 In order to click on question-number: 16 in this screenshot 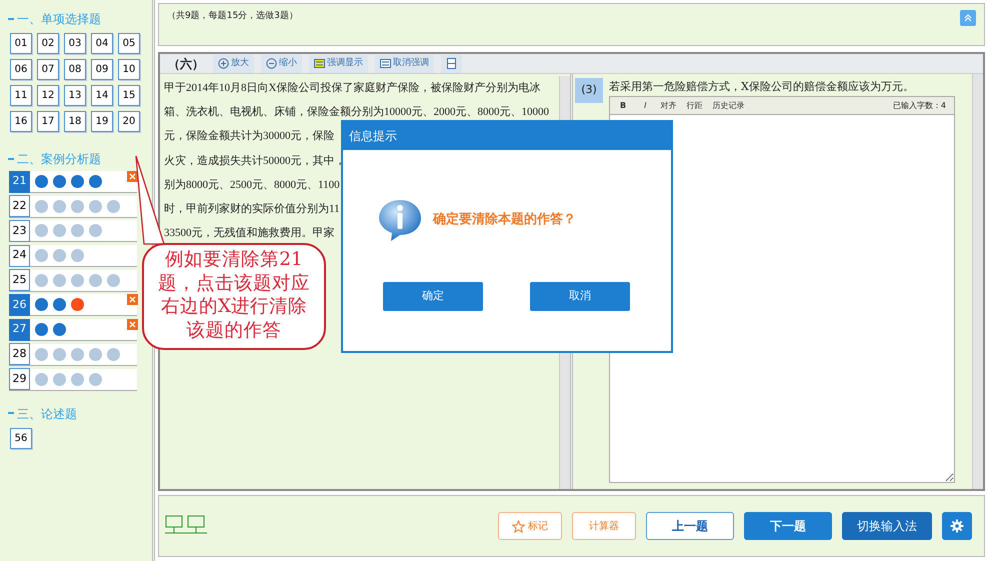, I will do `click(21, 121)`.